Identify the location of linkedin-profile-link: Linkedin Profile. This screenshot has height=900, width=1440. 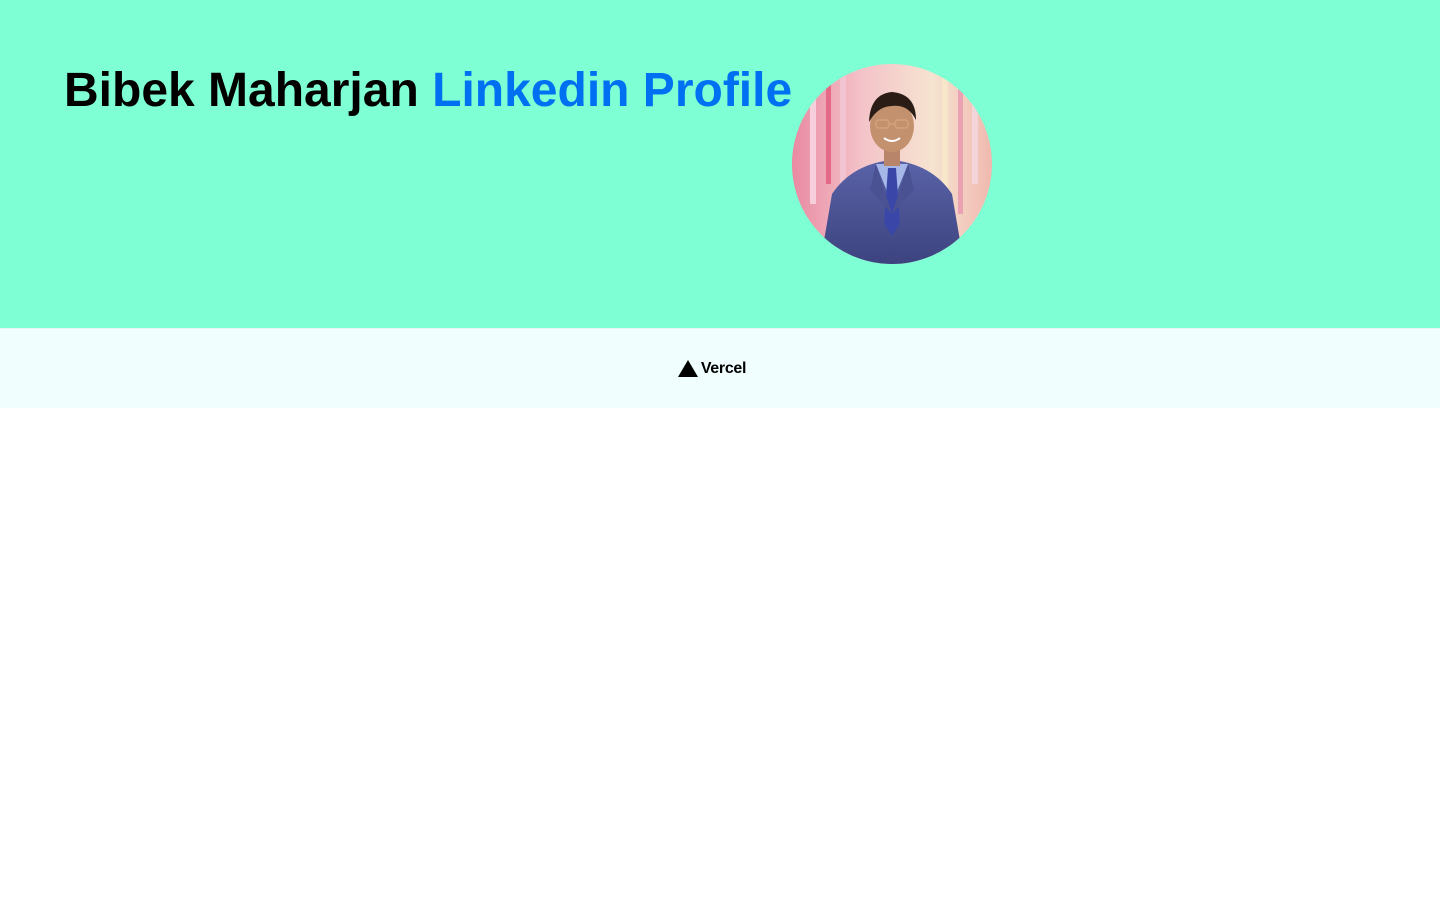
(612, 90).